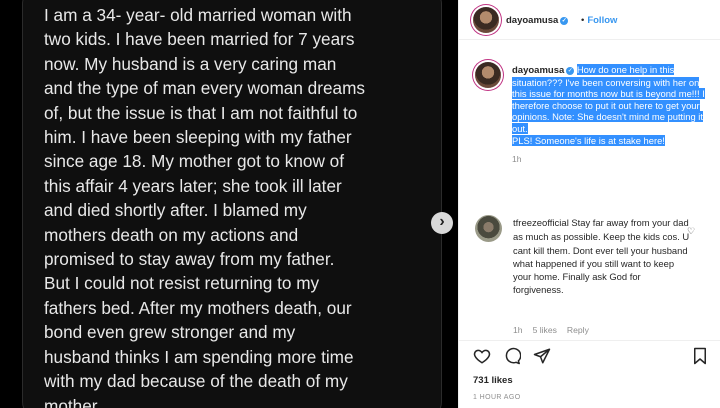 This screenshot has width=720, height=408. Describe the element at coordinates (691, 231) in the screenshot. I see `comment-like-icon: ♡` at that location.